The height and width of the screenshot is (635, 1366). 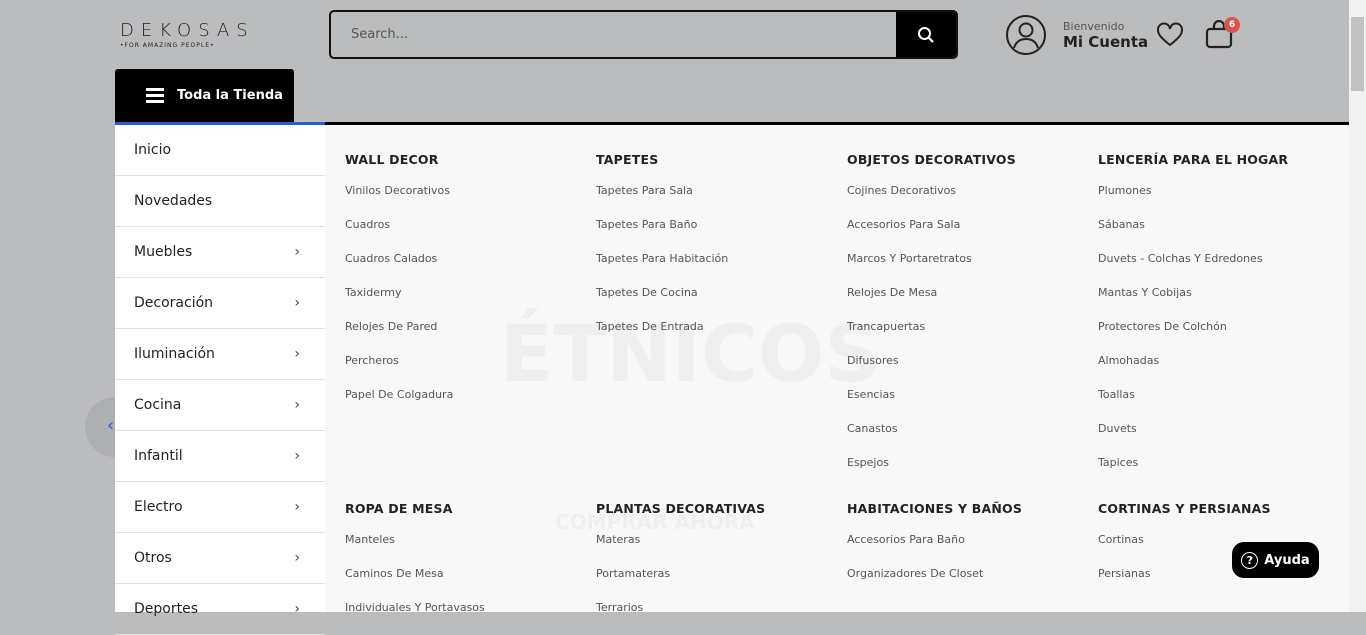 I want to click on menu-link: Esencias, so click(x=967, y=405).